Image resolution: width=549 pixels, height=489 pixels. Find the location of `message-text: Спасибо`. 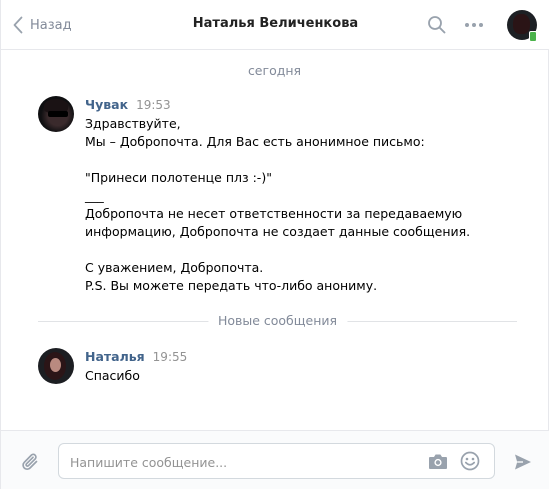

message-text: Спасибо is located at coordinates (112, 375).